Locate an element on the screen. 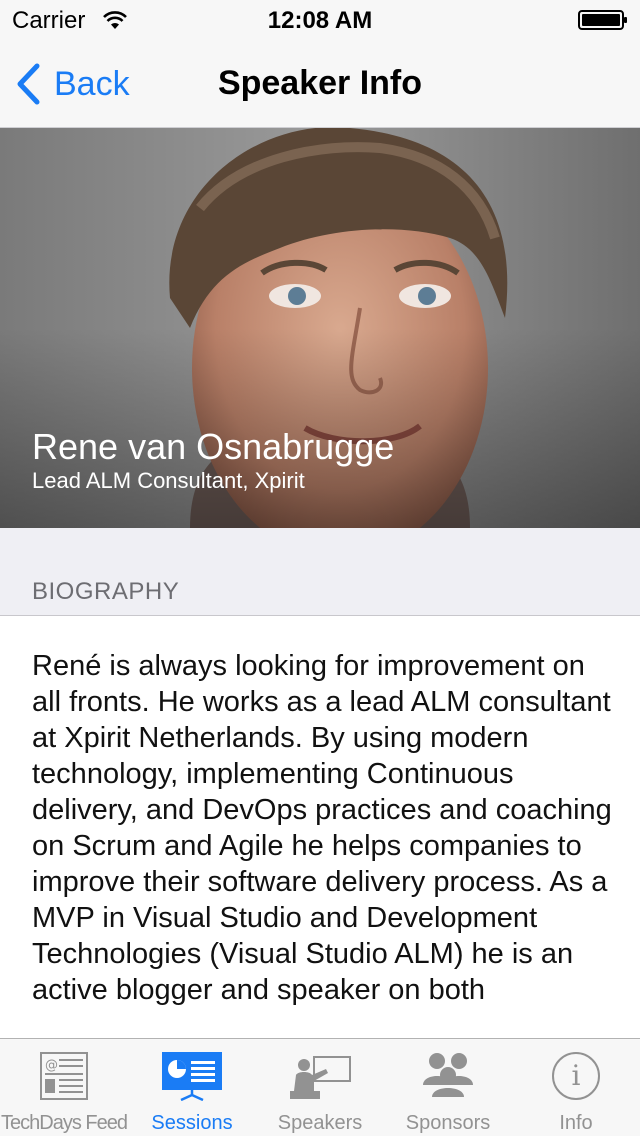 This screenshot has height=1136, width=640. page-title: Speaker Info is located at coordinates (320, 83).